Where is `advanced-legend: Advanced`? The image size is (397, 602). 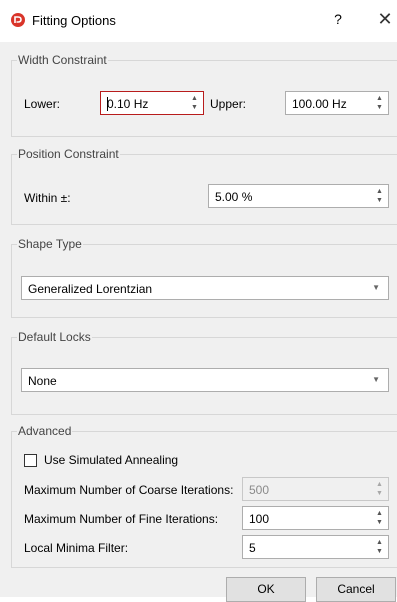 advanced-legend: Advanced is located at coordinates (45, 431).